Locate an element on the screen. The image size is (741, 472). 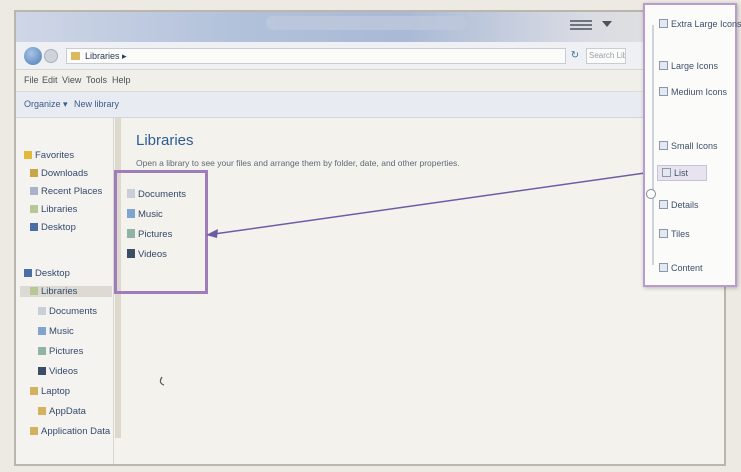
medium-icons-icon is located at coordinates (663, 91).